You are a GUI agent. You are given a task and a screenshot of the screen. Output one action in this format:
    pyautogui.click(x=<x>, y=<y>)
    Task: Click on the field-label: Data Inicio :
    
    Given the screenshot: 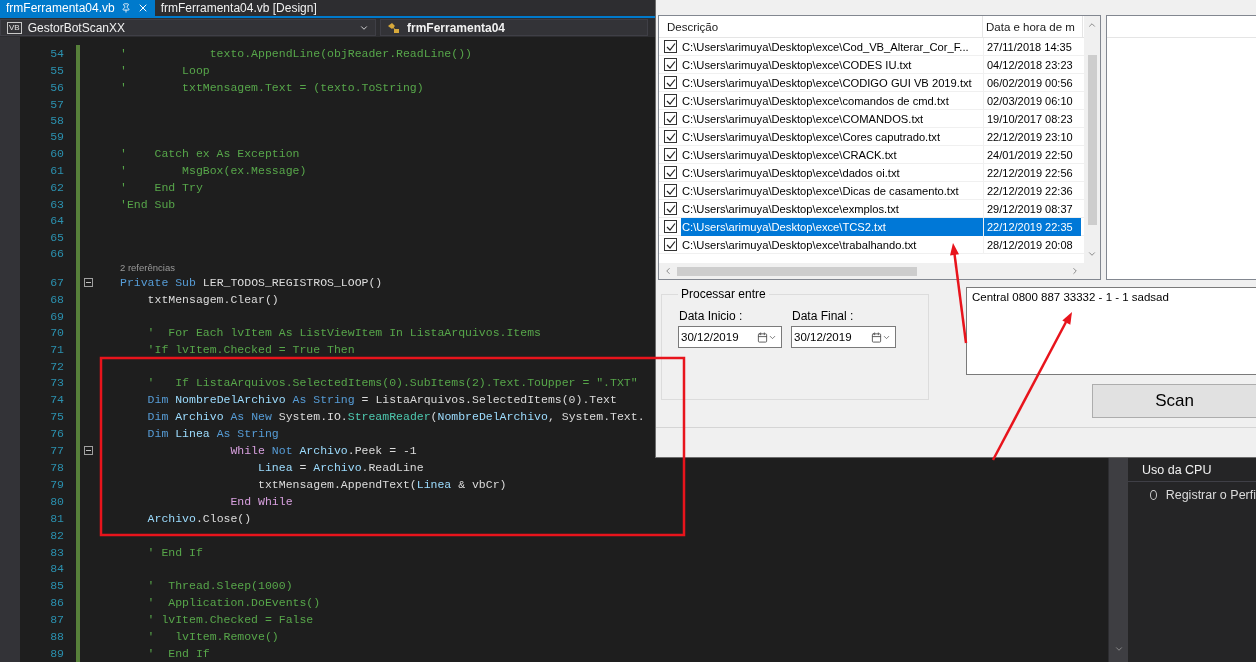 What is the action you would take?
    pyautogui.click(x=711, y=316)
    